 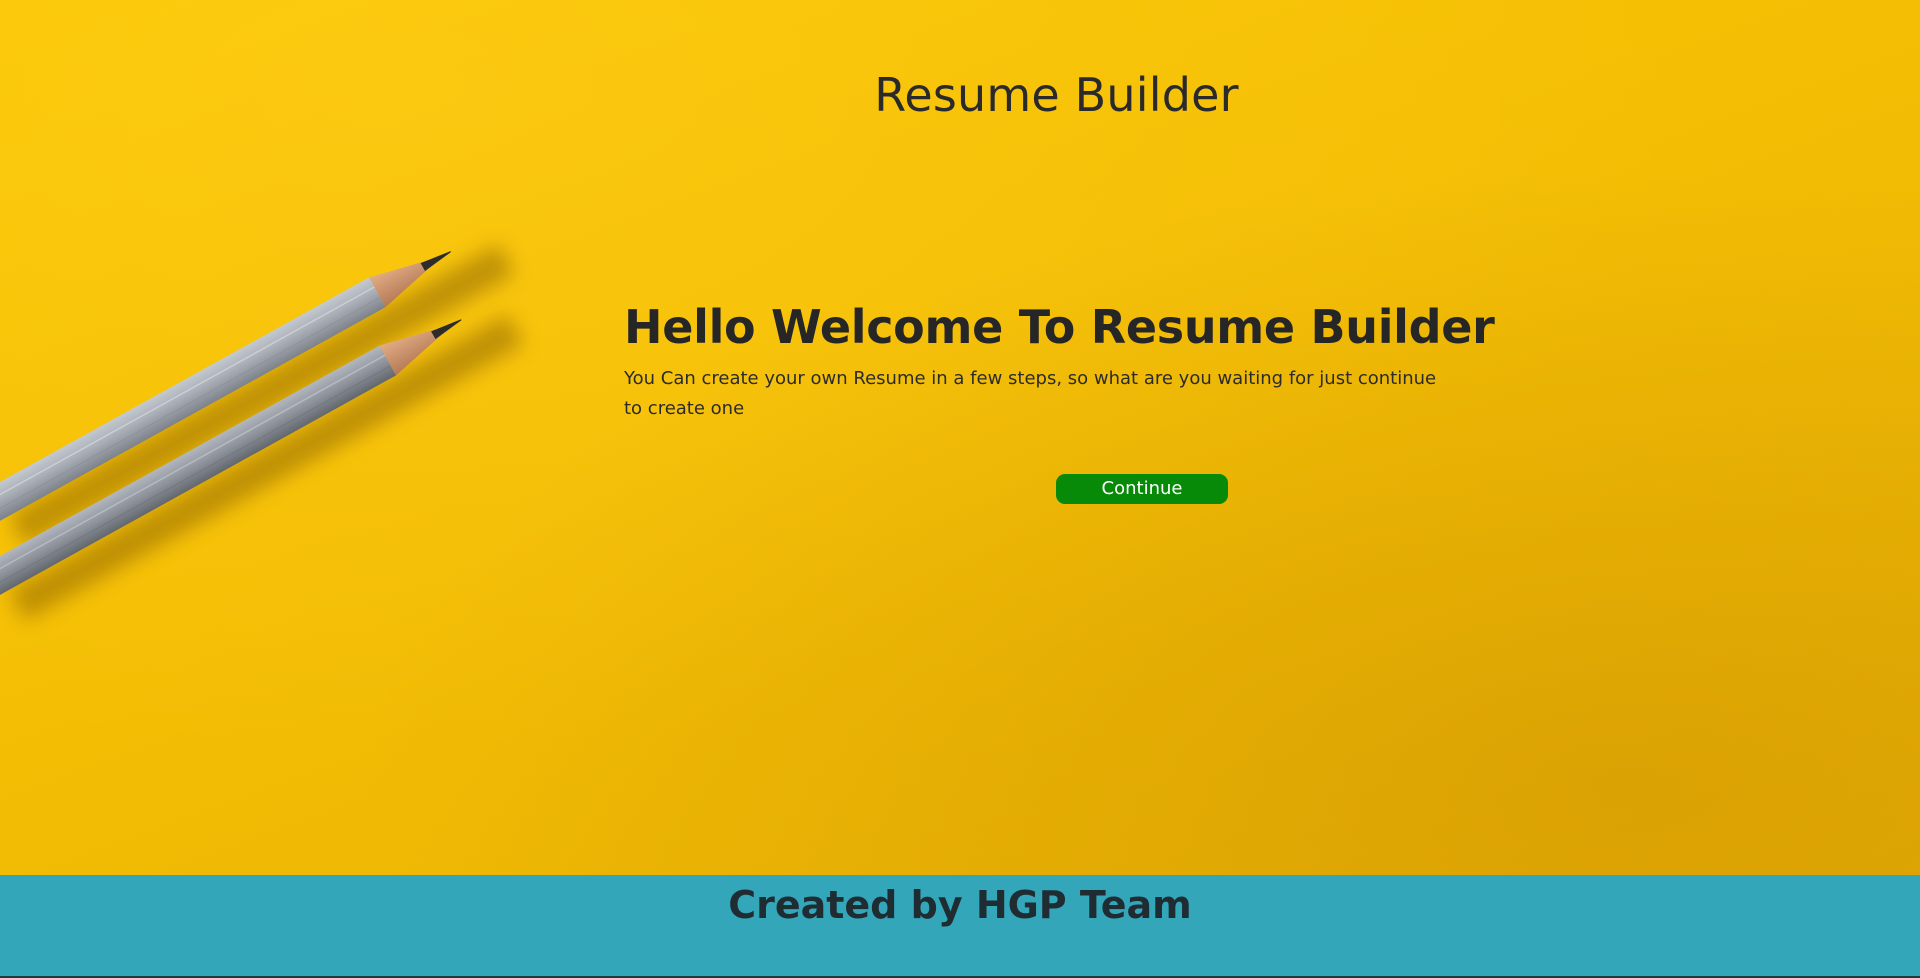 What do you see at coordinates (960, 905) in the screenshot?
I see `footer-credit: Created by HGP Team` at bounding box center [960, 905].